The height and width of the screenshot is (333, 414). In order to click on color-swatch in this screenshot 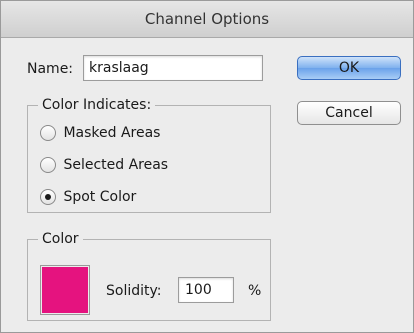, I will do `click(65, 290)`.